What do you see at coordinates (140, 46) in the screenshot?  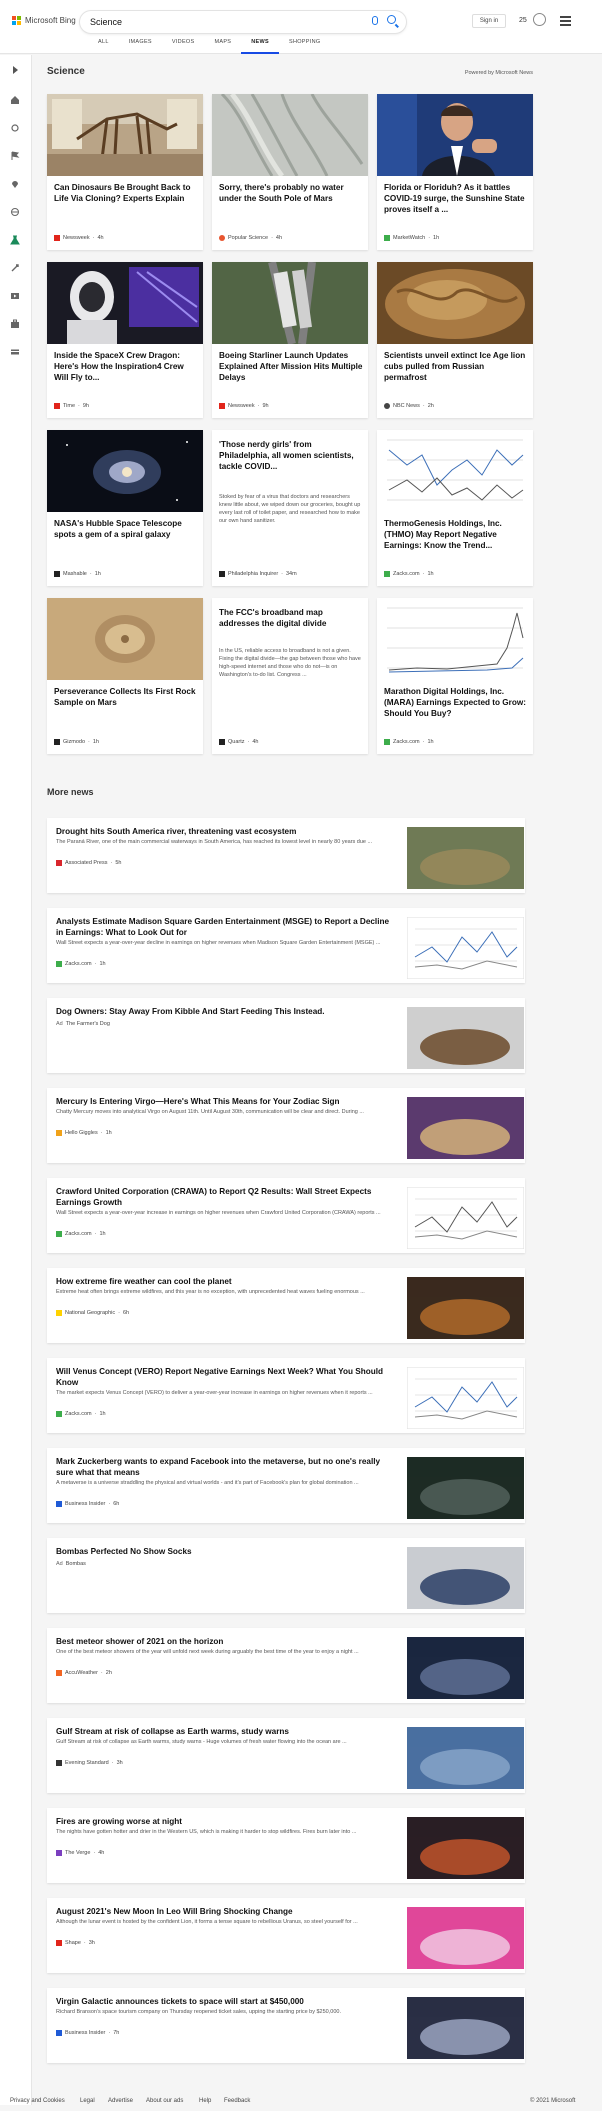 I see `tab-images: IMAGES` at bounding box center [140, 46].